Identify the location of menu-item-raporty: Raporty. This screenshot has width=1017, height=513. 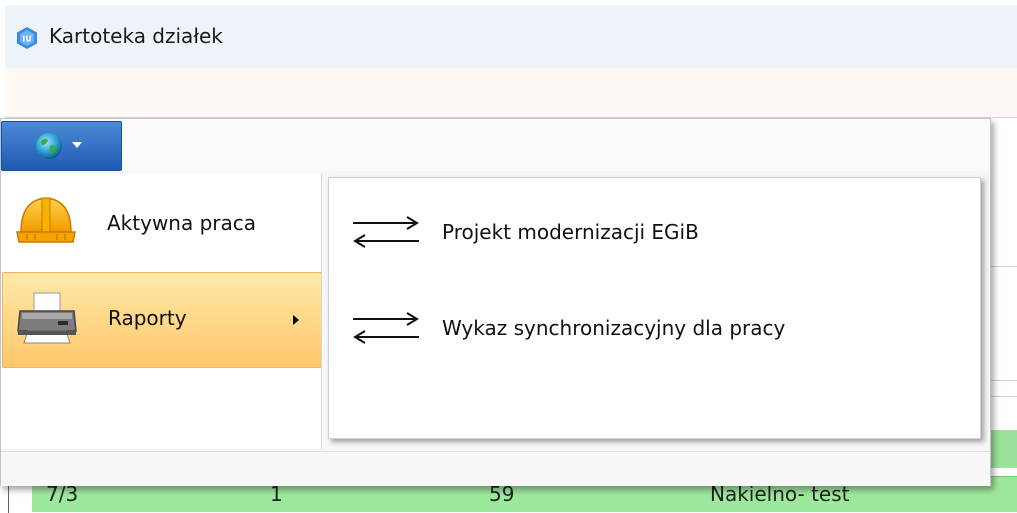
(162, 320).